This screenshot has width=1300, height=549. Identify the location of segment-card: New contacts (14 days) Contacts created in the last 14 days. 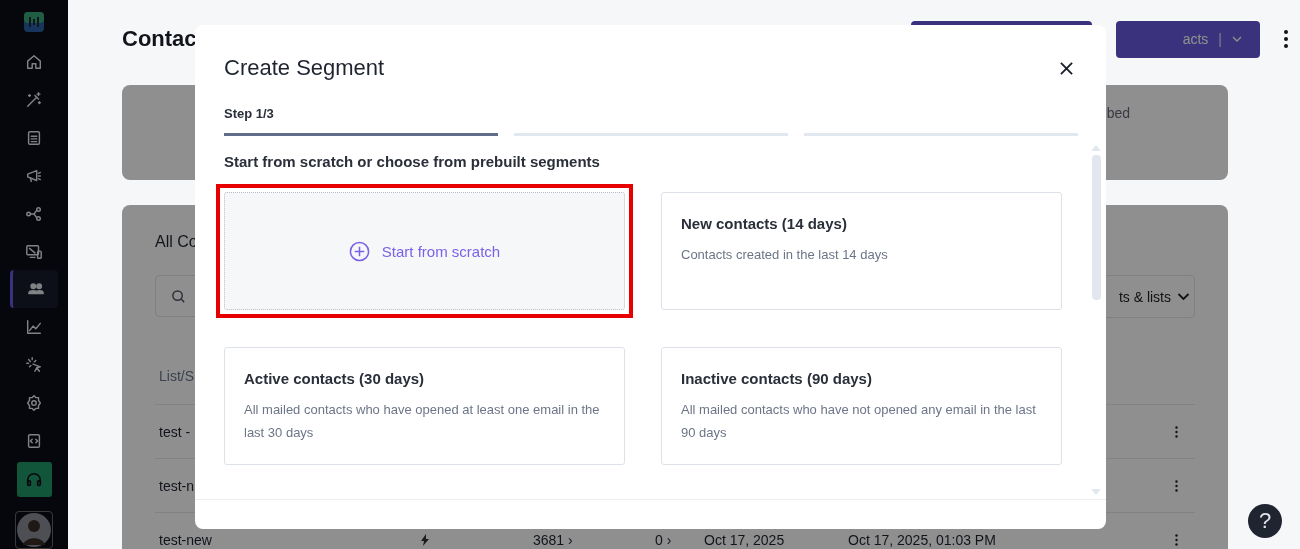
(861, 251).